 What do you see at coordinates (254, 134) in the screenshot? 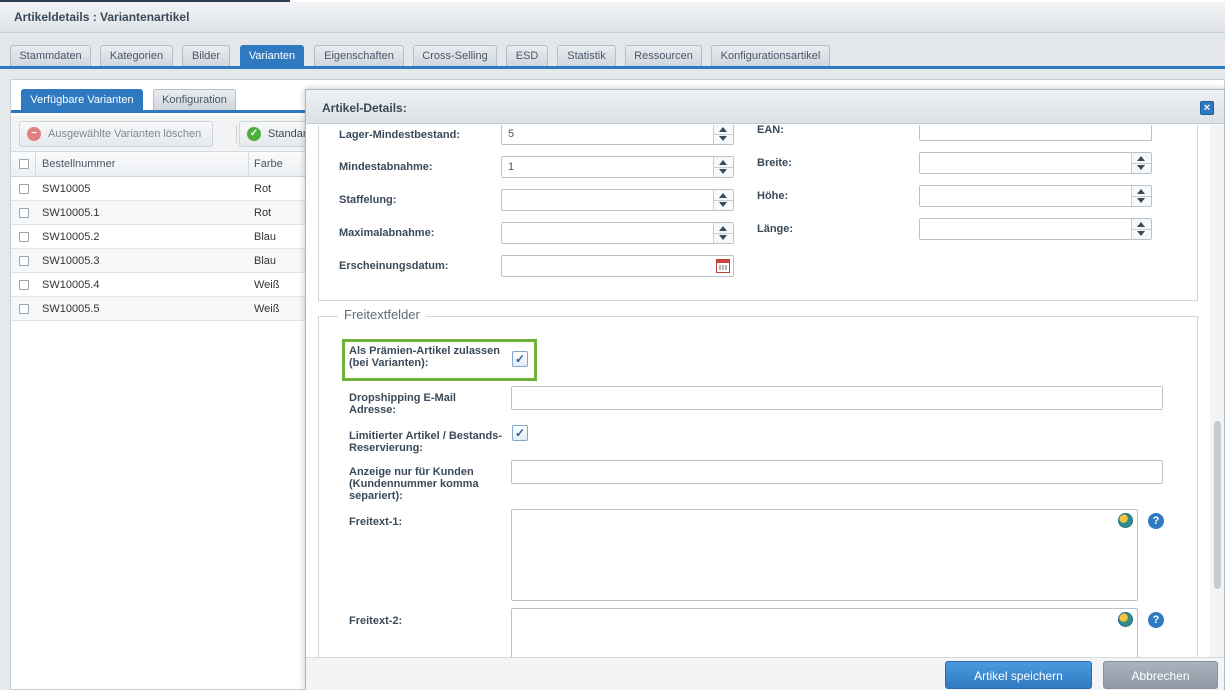
I see `checkmark-icon: ✓` at bounding box center [254, 134].